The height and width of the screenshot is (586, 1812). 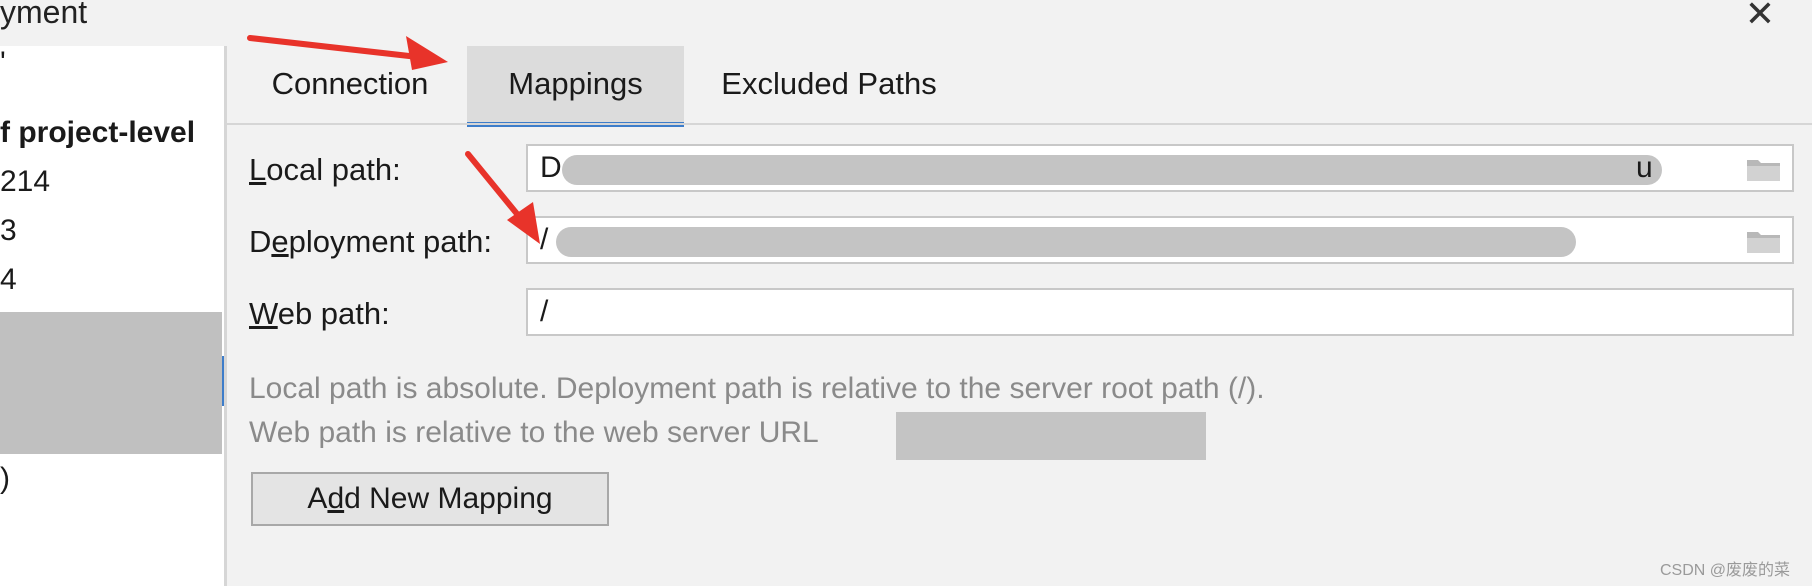 I want to click on server-list-selected-item, so click(x=111, y=383).